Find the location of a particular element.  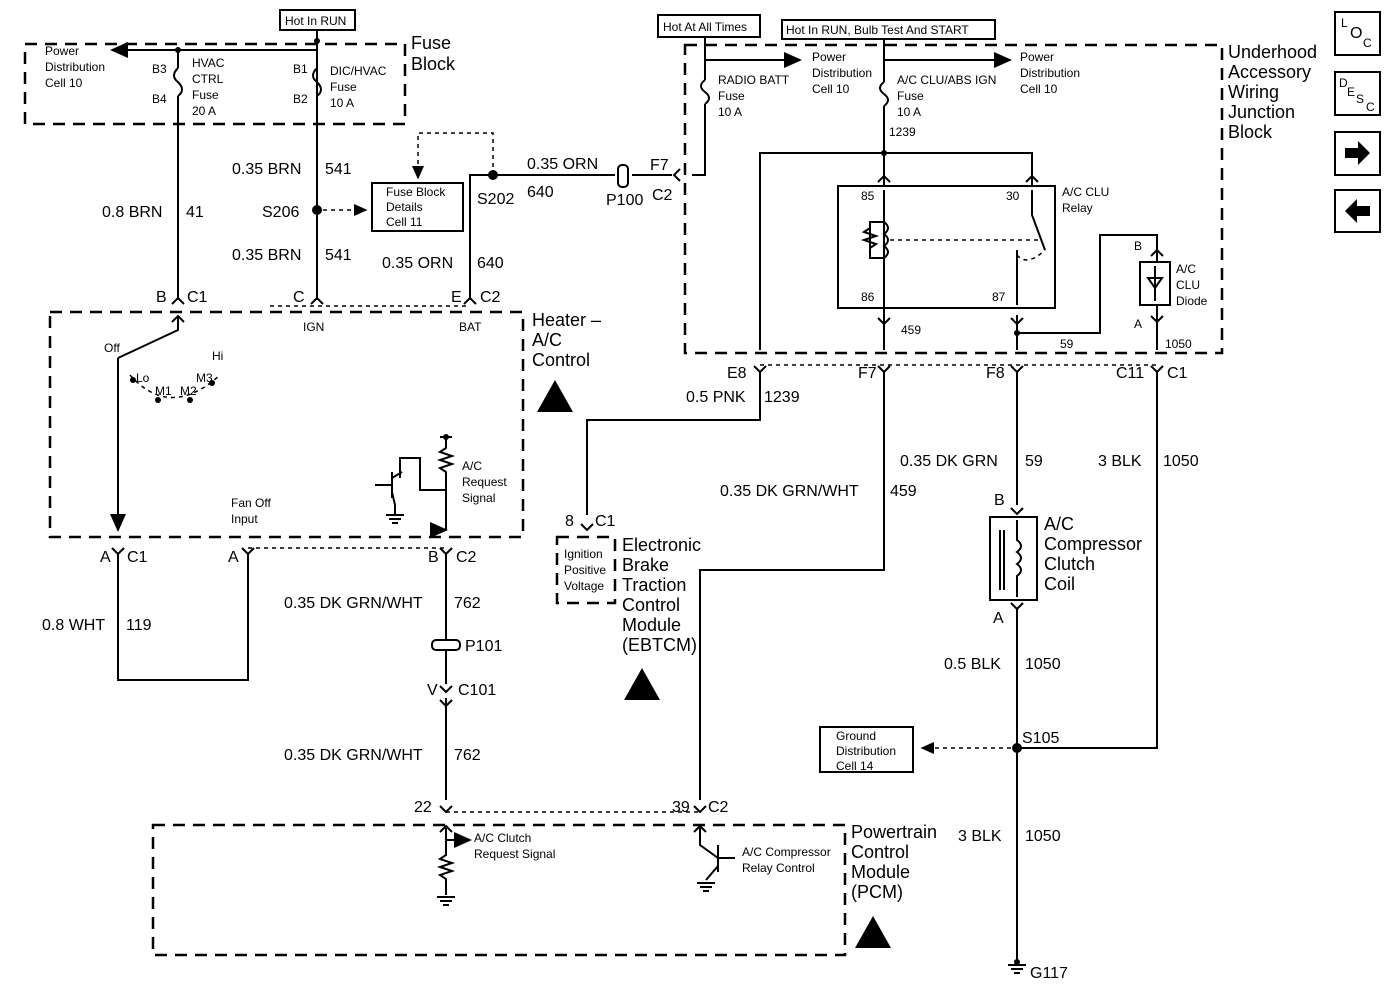

hot-run-bulb-start-label: Hot In RUN, Bulb Test And START is located at coordinates (877, 30).